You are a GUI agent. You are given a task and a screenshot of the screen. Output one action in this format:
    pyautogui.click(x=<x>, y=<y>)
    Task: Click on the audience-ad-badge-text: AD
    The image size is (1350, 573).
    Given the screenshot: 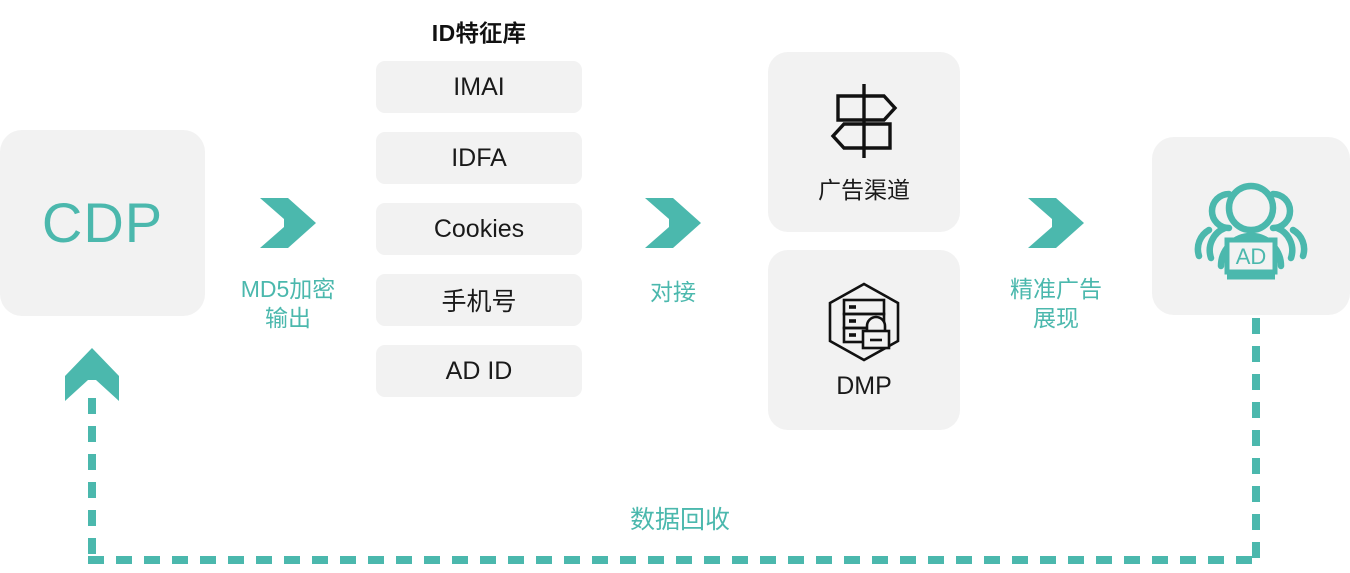 What is the action you would take?
    pyautogui.click(x=1251, y=256)
    